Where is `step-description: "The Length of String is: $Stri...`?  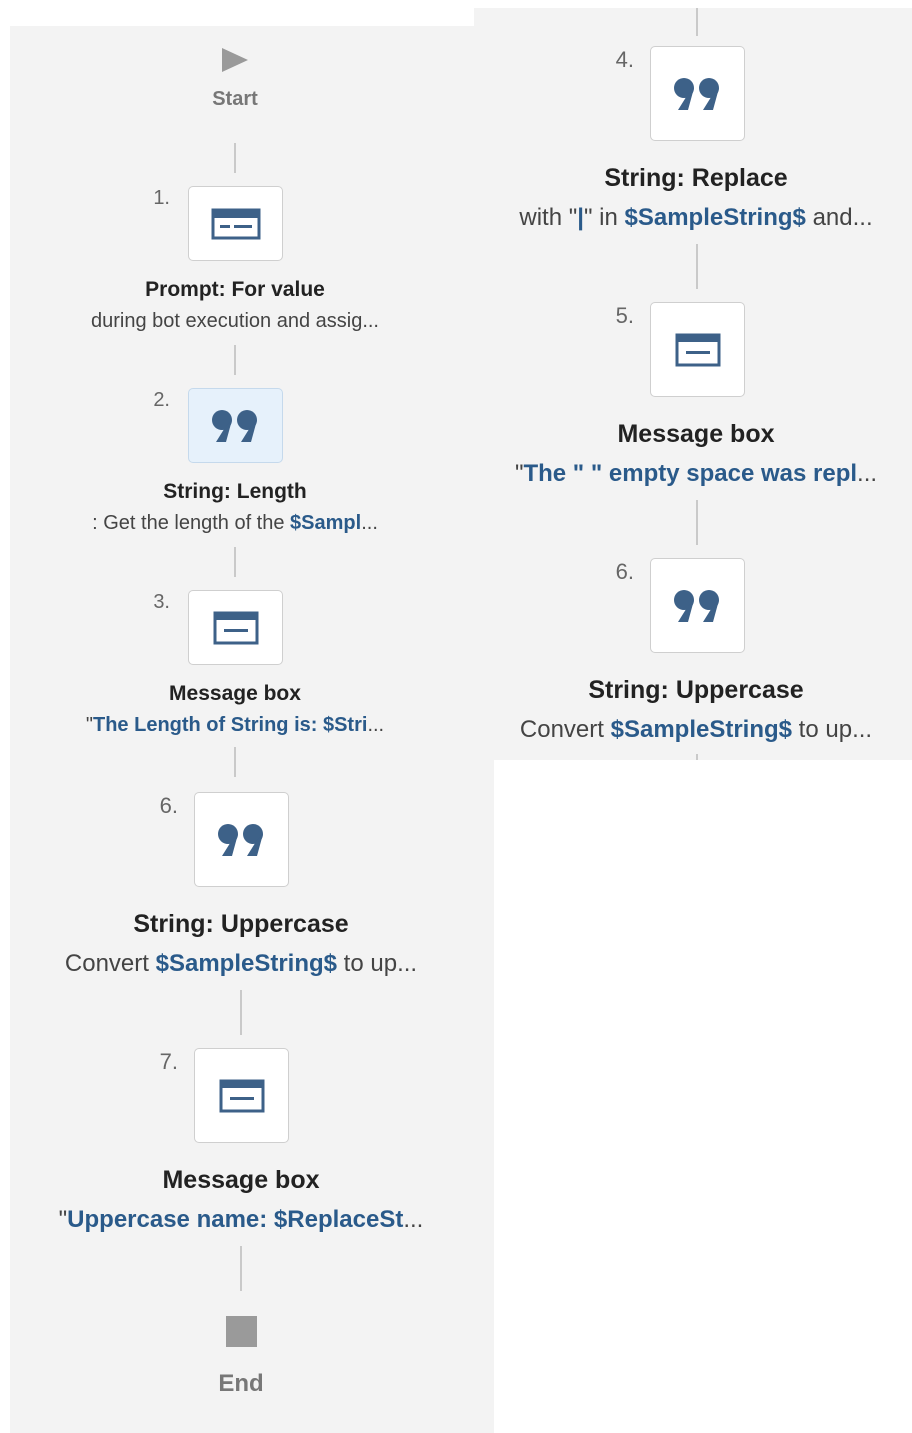
step-description: "The Length of String is: $Stri... is located at coordinates (235, 725).